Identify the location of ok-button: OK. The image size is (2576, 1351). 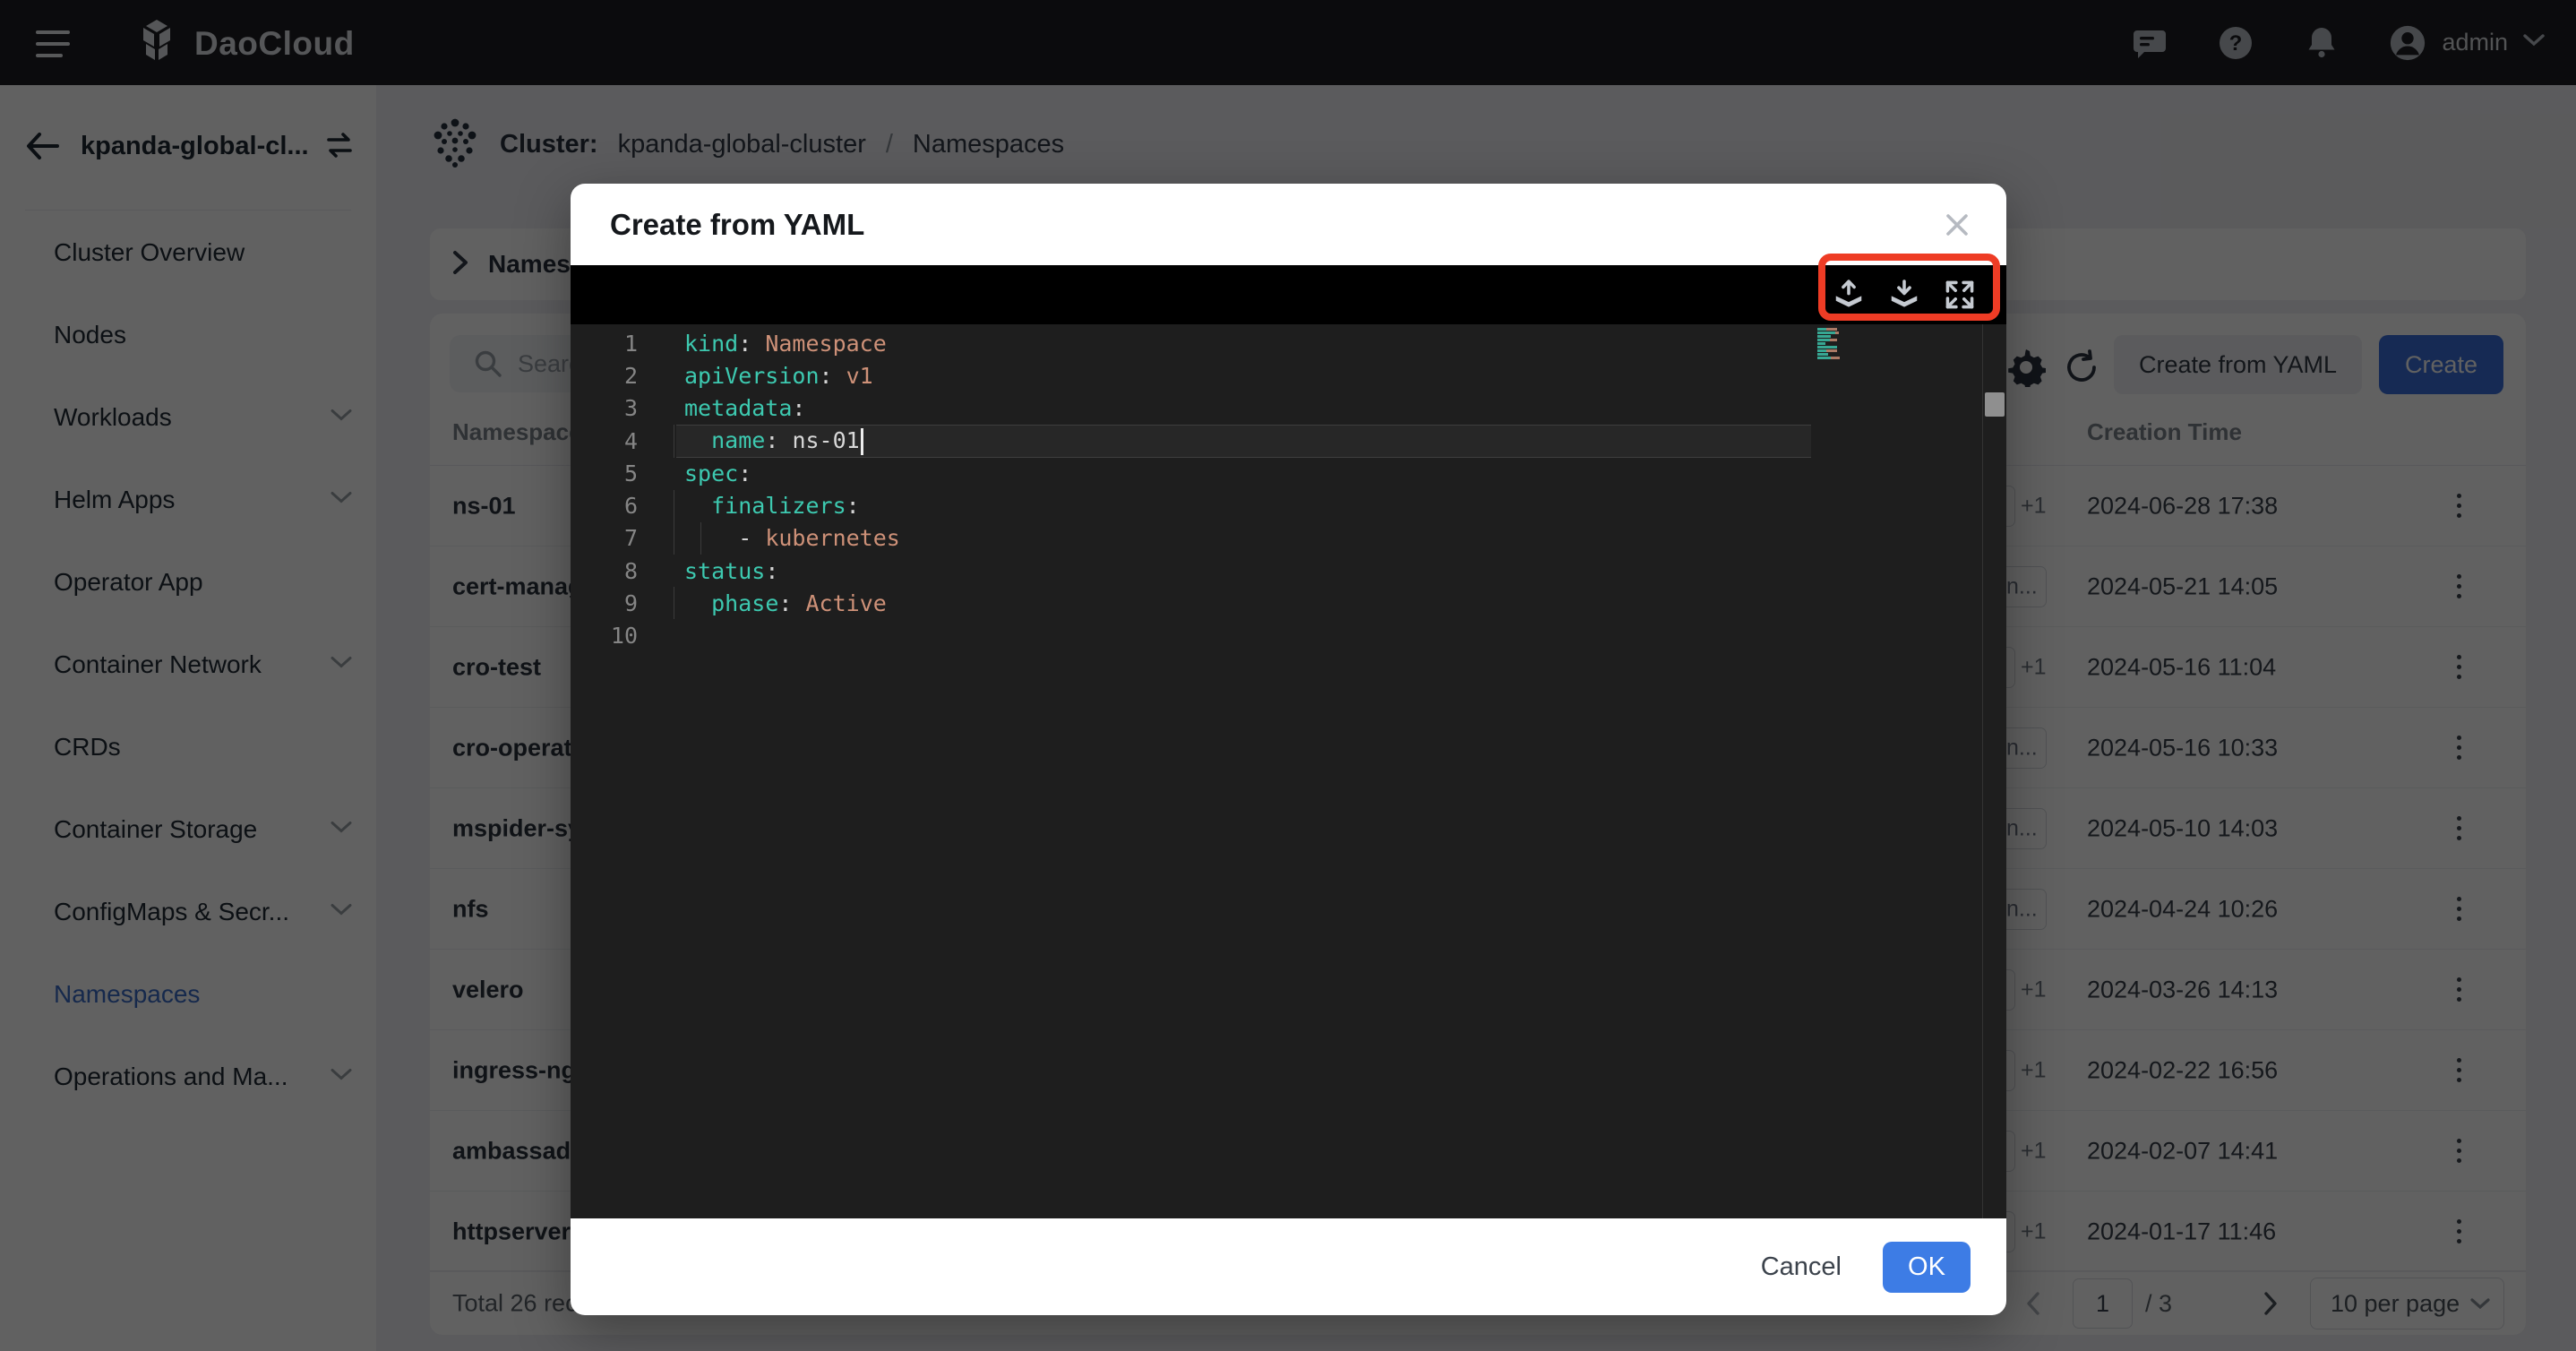
(1927, 1267).